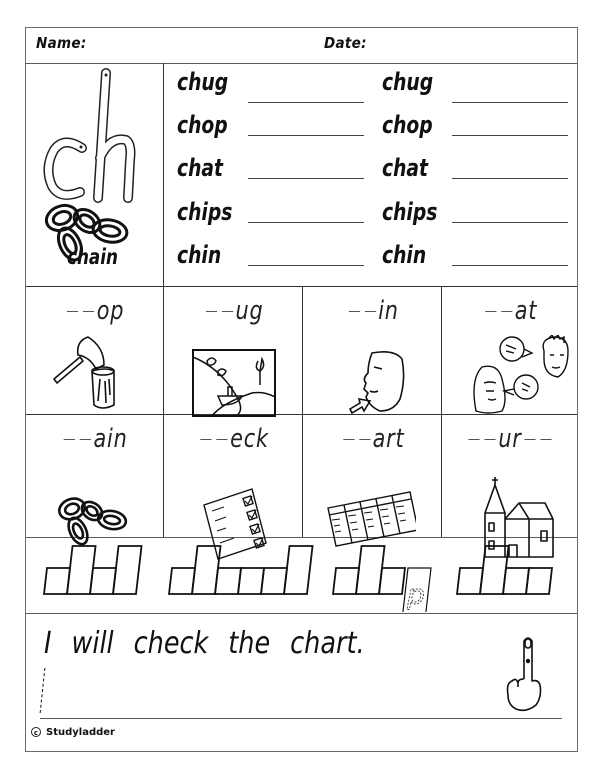  Describe the element at coordinates (92, 257) in the screenshot. I see `picture-label: chain` at that location.